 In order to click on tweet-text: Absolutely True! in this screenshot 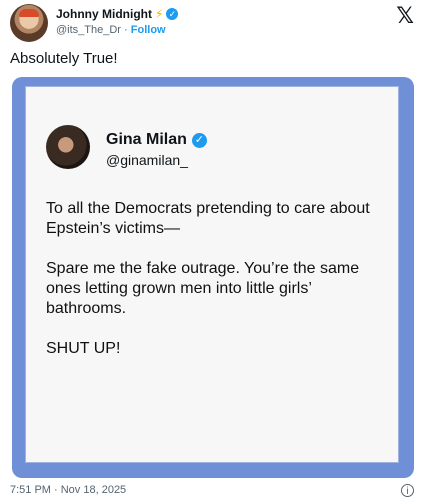, I will do `click(64, 58)`.